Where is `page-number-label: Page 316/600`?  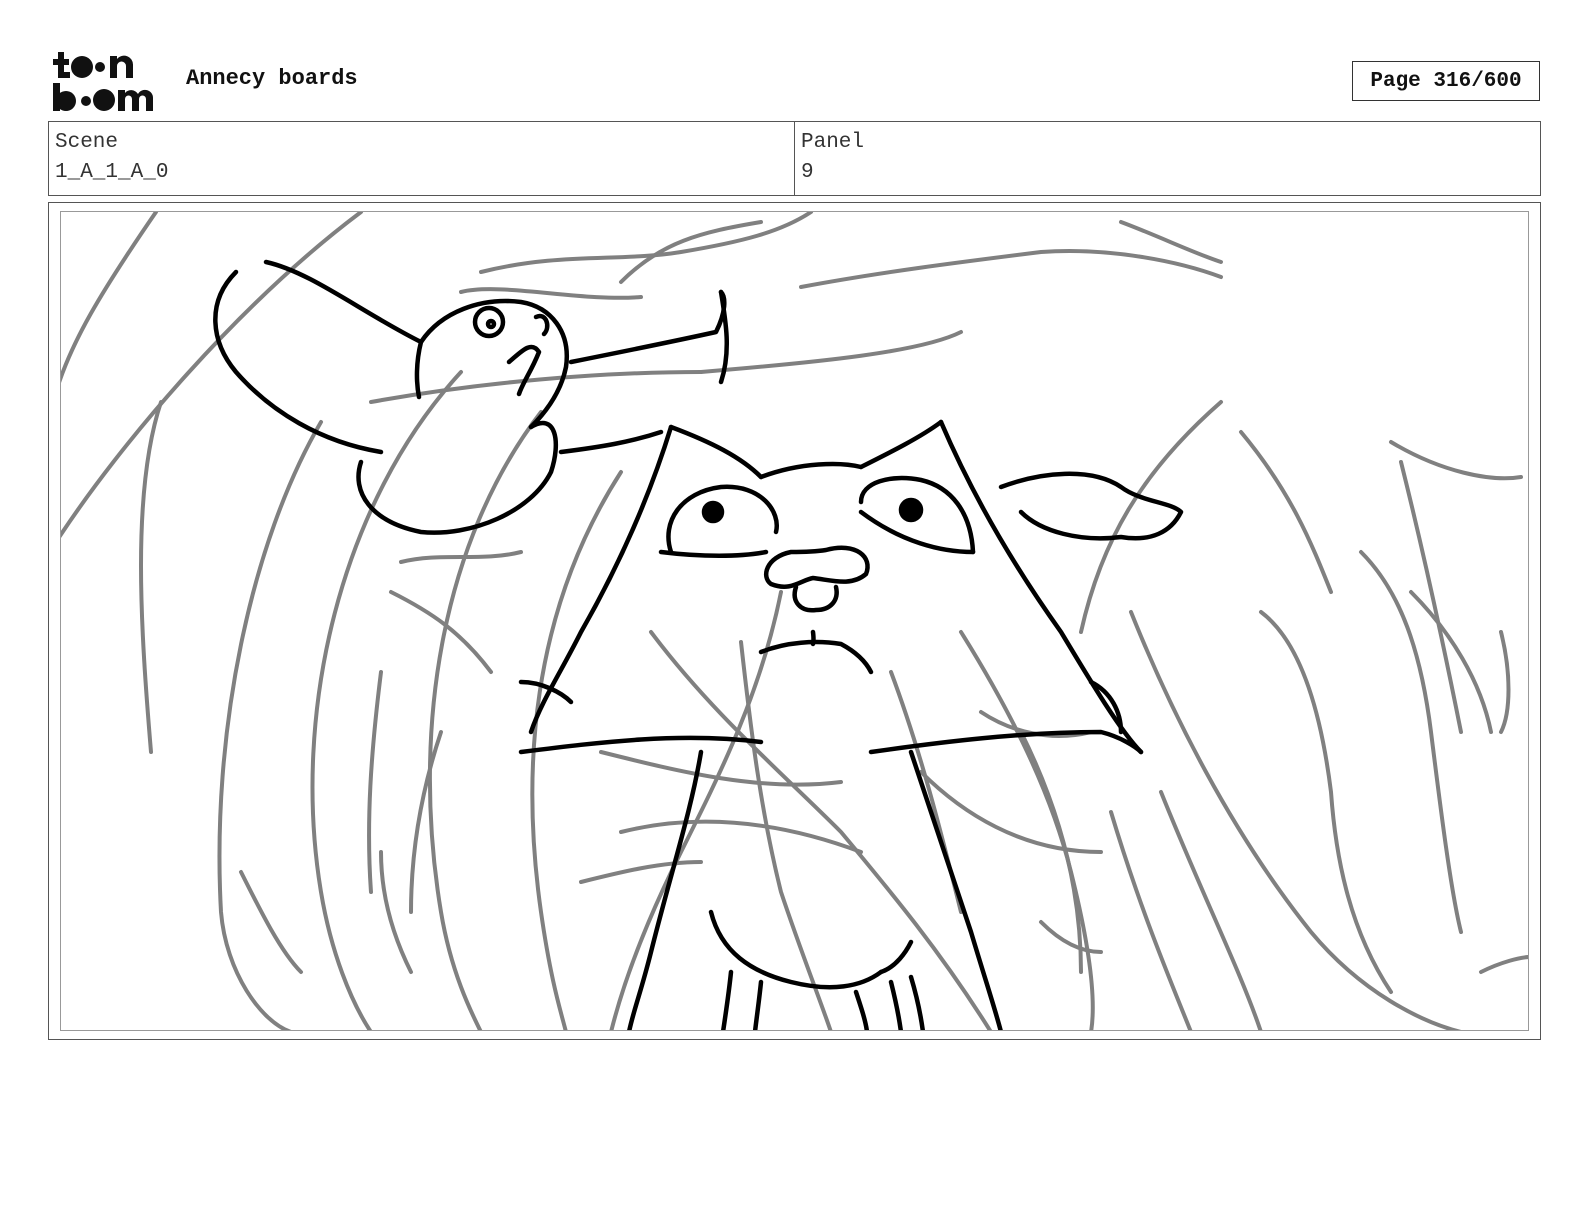
page-number-label: Page 316/600 is located at coordinates (1446, 81).